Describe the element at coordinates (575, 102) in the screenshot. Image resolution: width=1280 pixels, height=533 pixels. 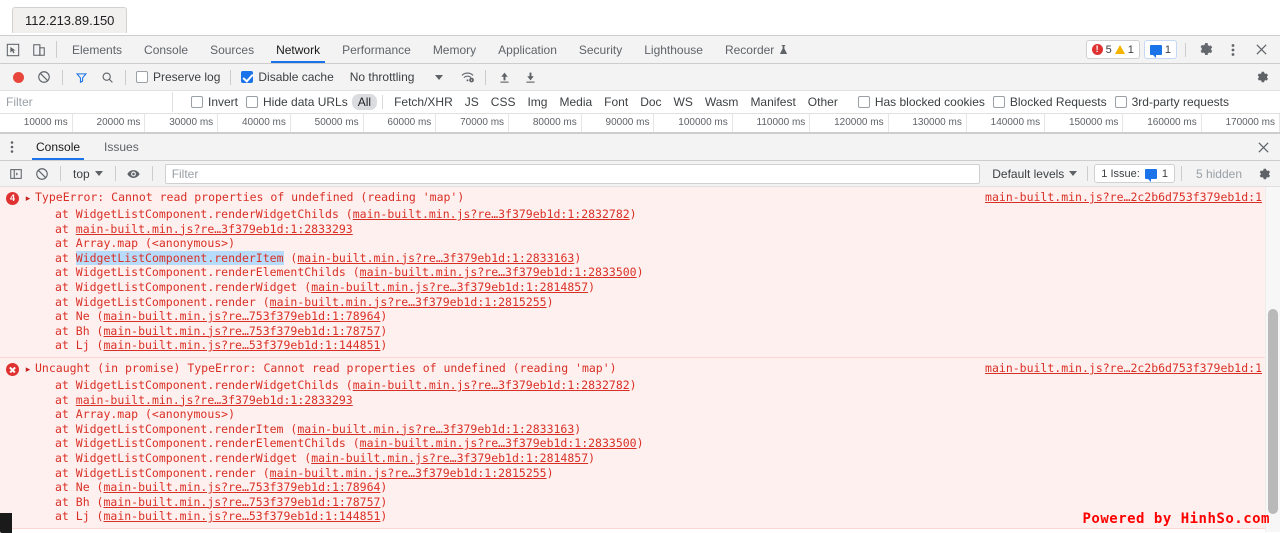
I see `resource-type-media: Media` at that location.